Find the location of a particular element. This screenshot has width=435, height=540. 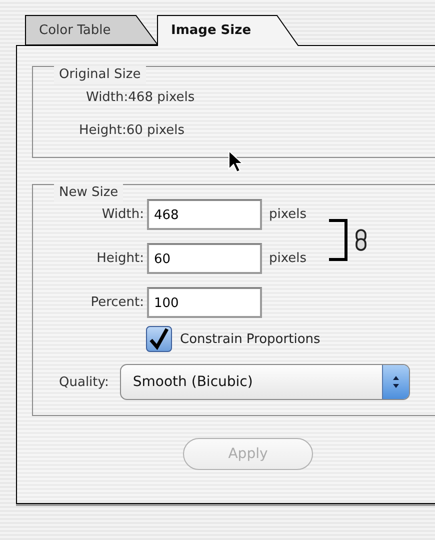

checkmark-icon is located at coordinates (159, 339).